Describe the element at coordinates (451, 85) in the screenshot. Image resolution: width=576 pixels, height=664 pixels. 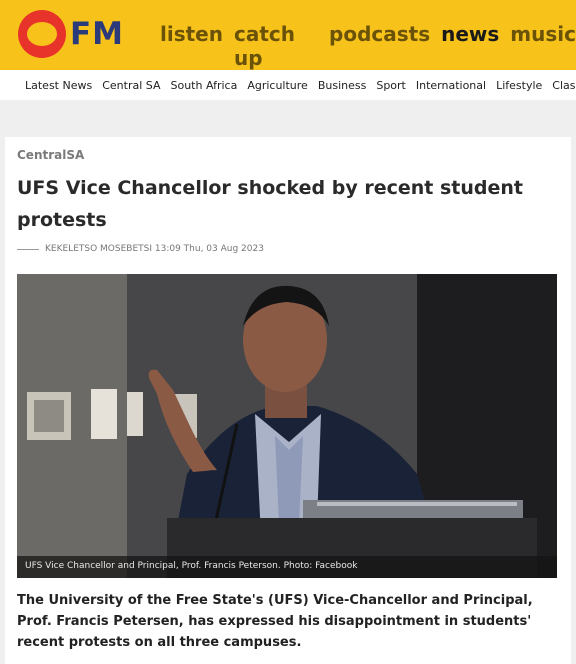
I see `subnav-international: International` at that location.